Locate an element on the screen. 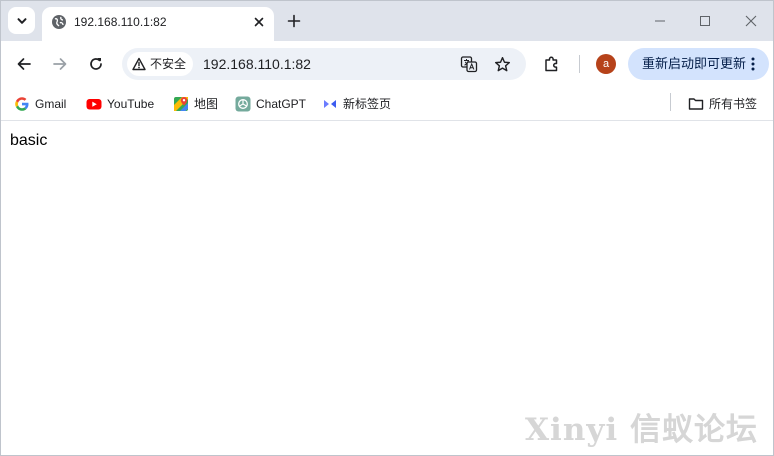  star-icon is located at coordinates (502, 63).